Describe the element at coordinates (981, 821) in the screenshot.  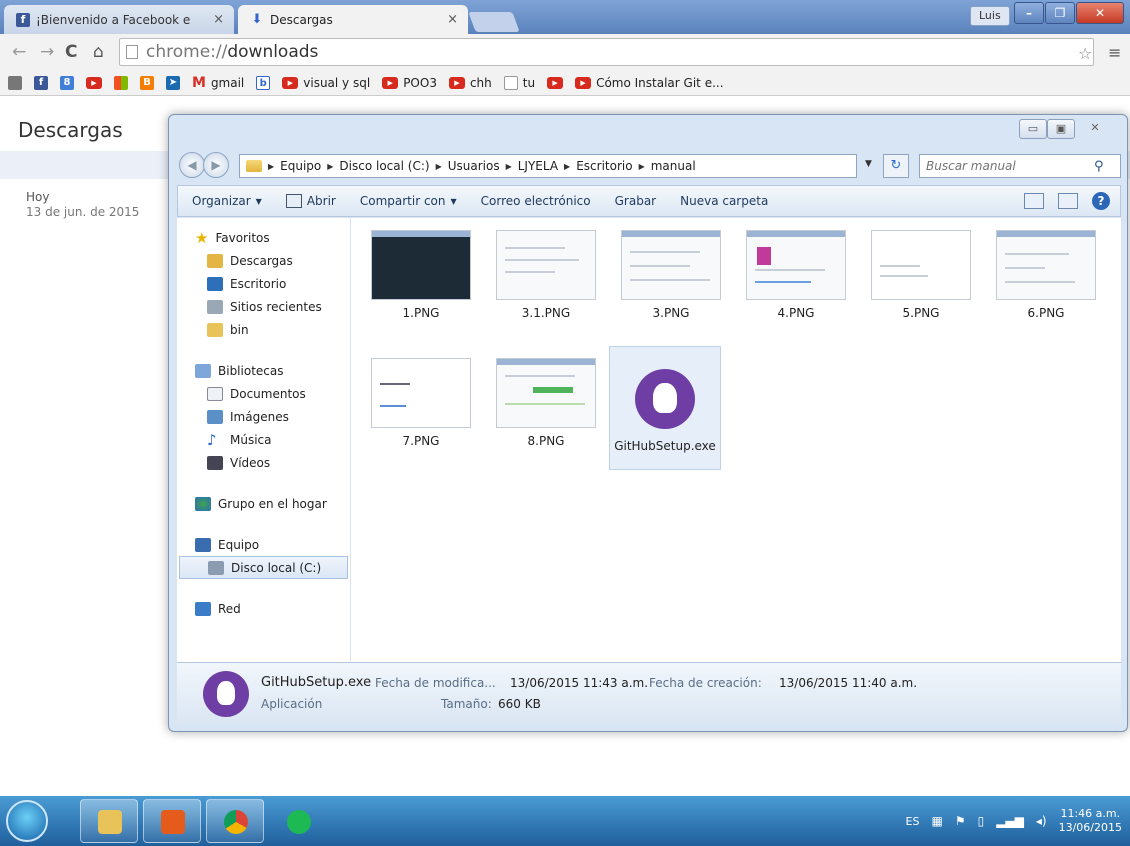
I see `battery-icon: ▯` at that location.